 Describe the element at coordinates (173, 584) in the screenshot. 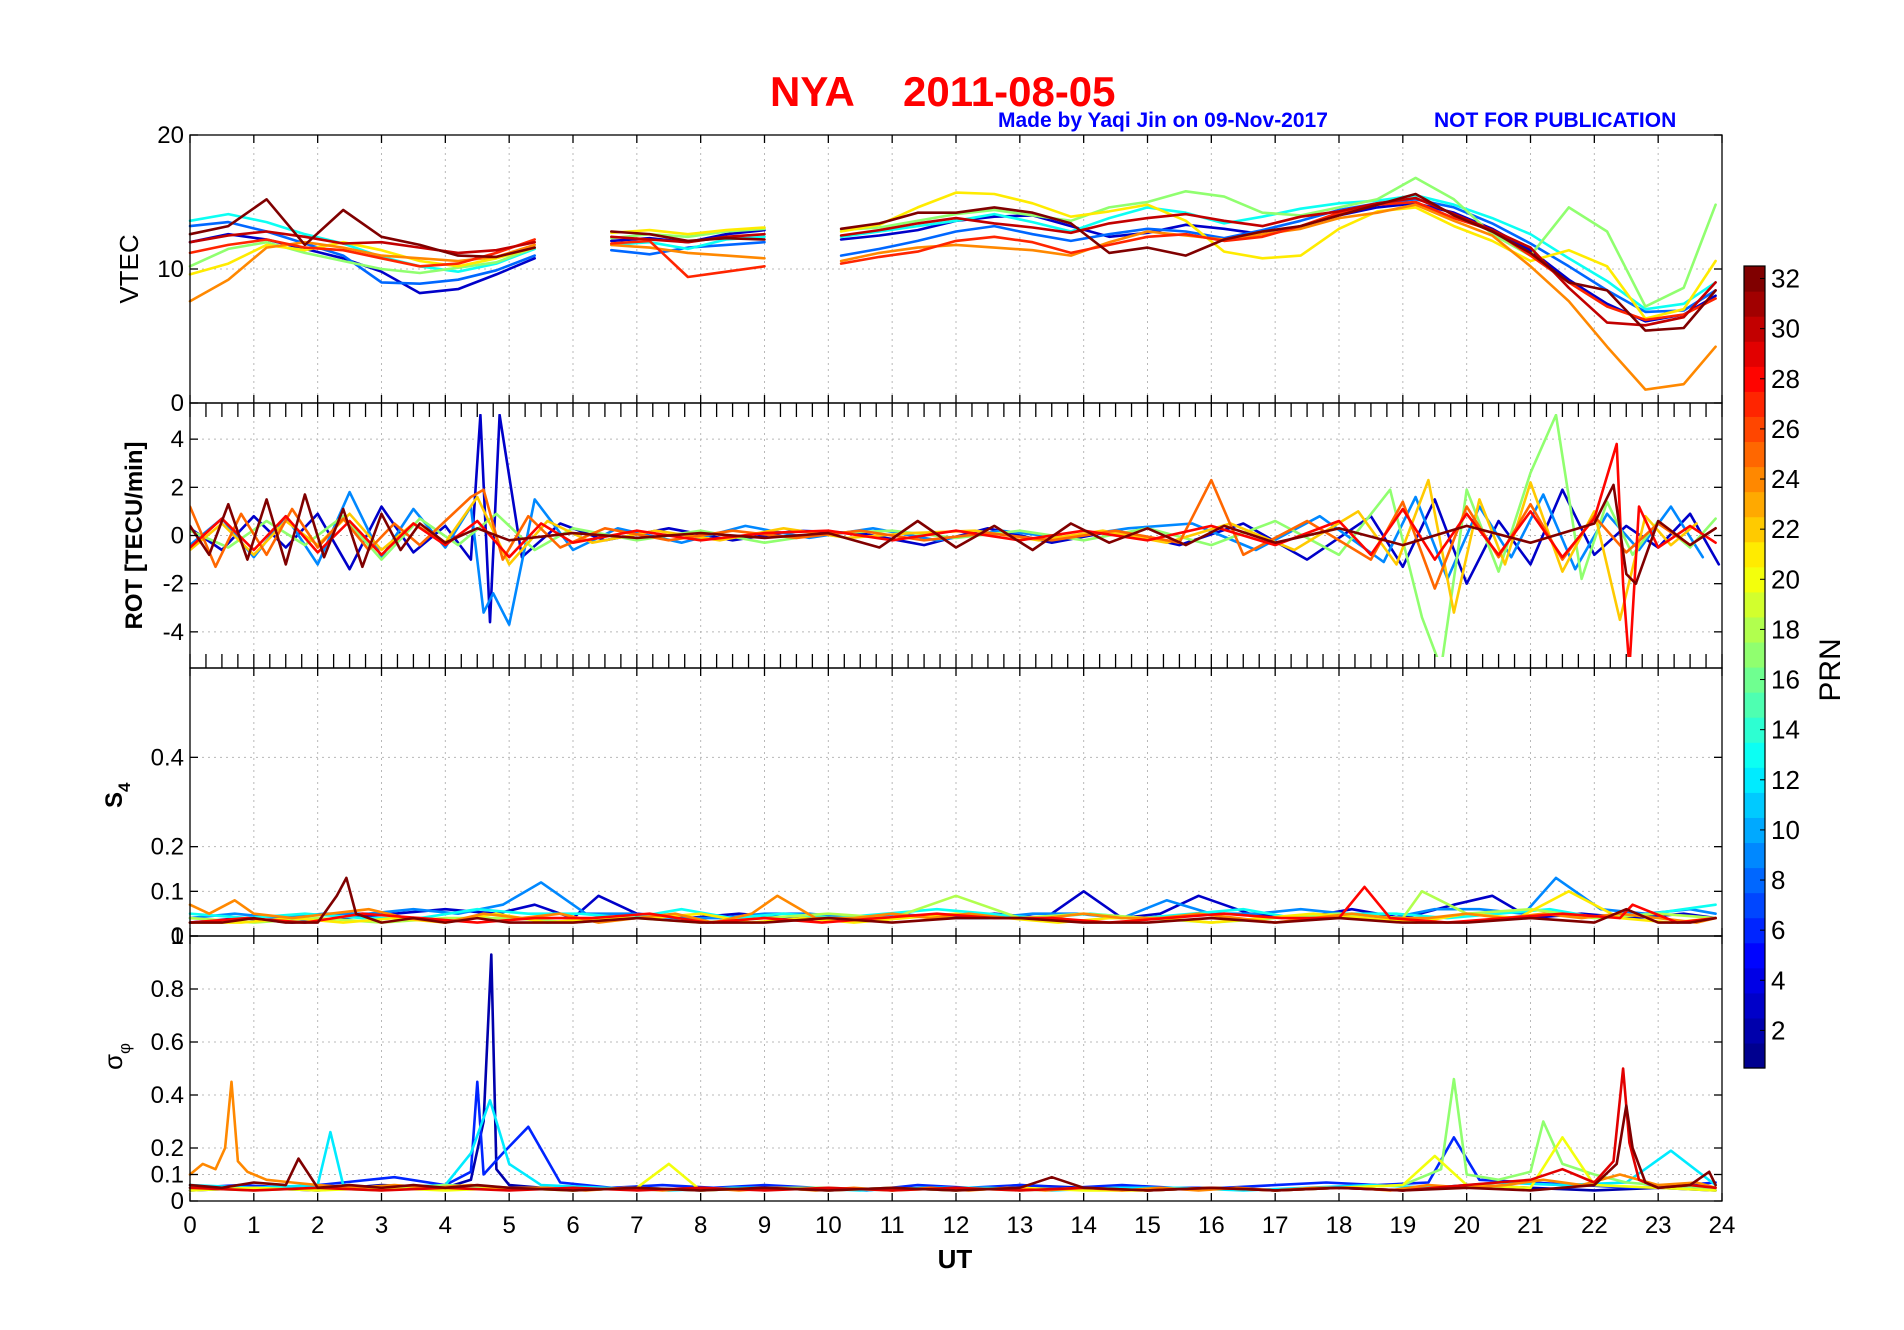

I see `y-tick-label: -2` at that location.